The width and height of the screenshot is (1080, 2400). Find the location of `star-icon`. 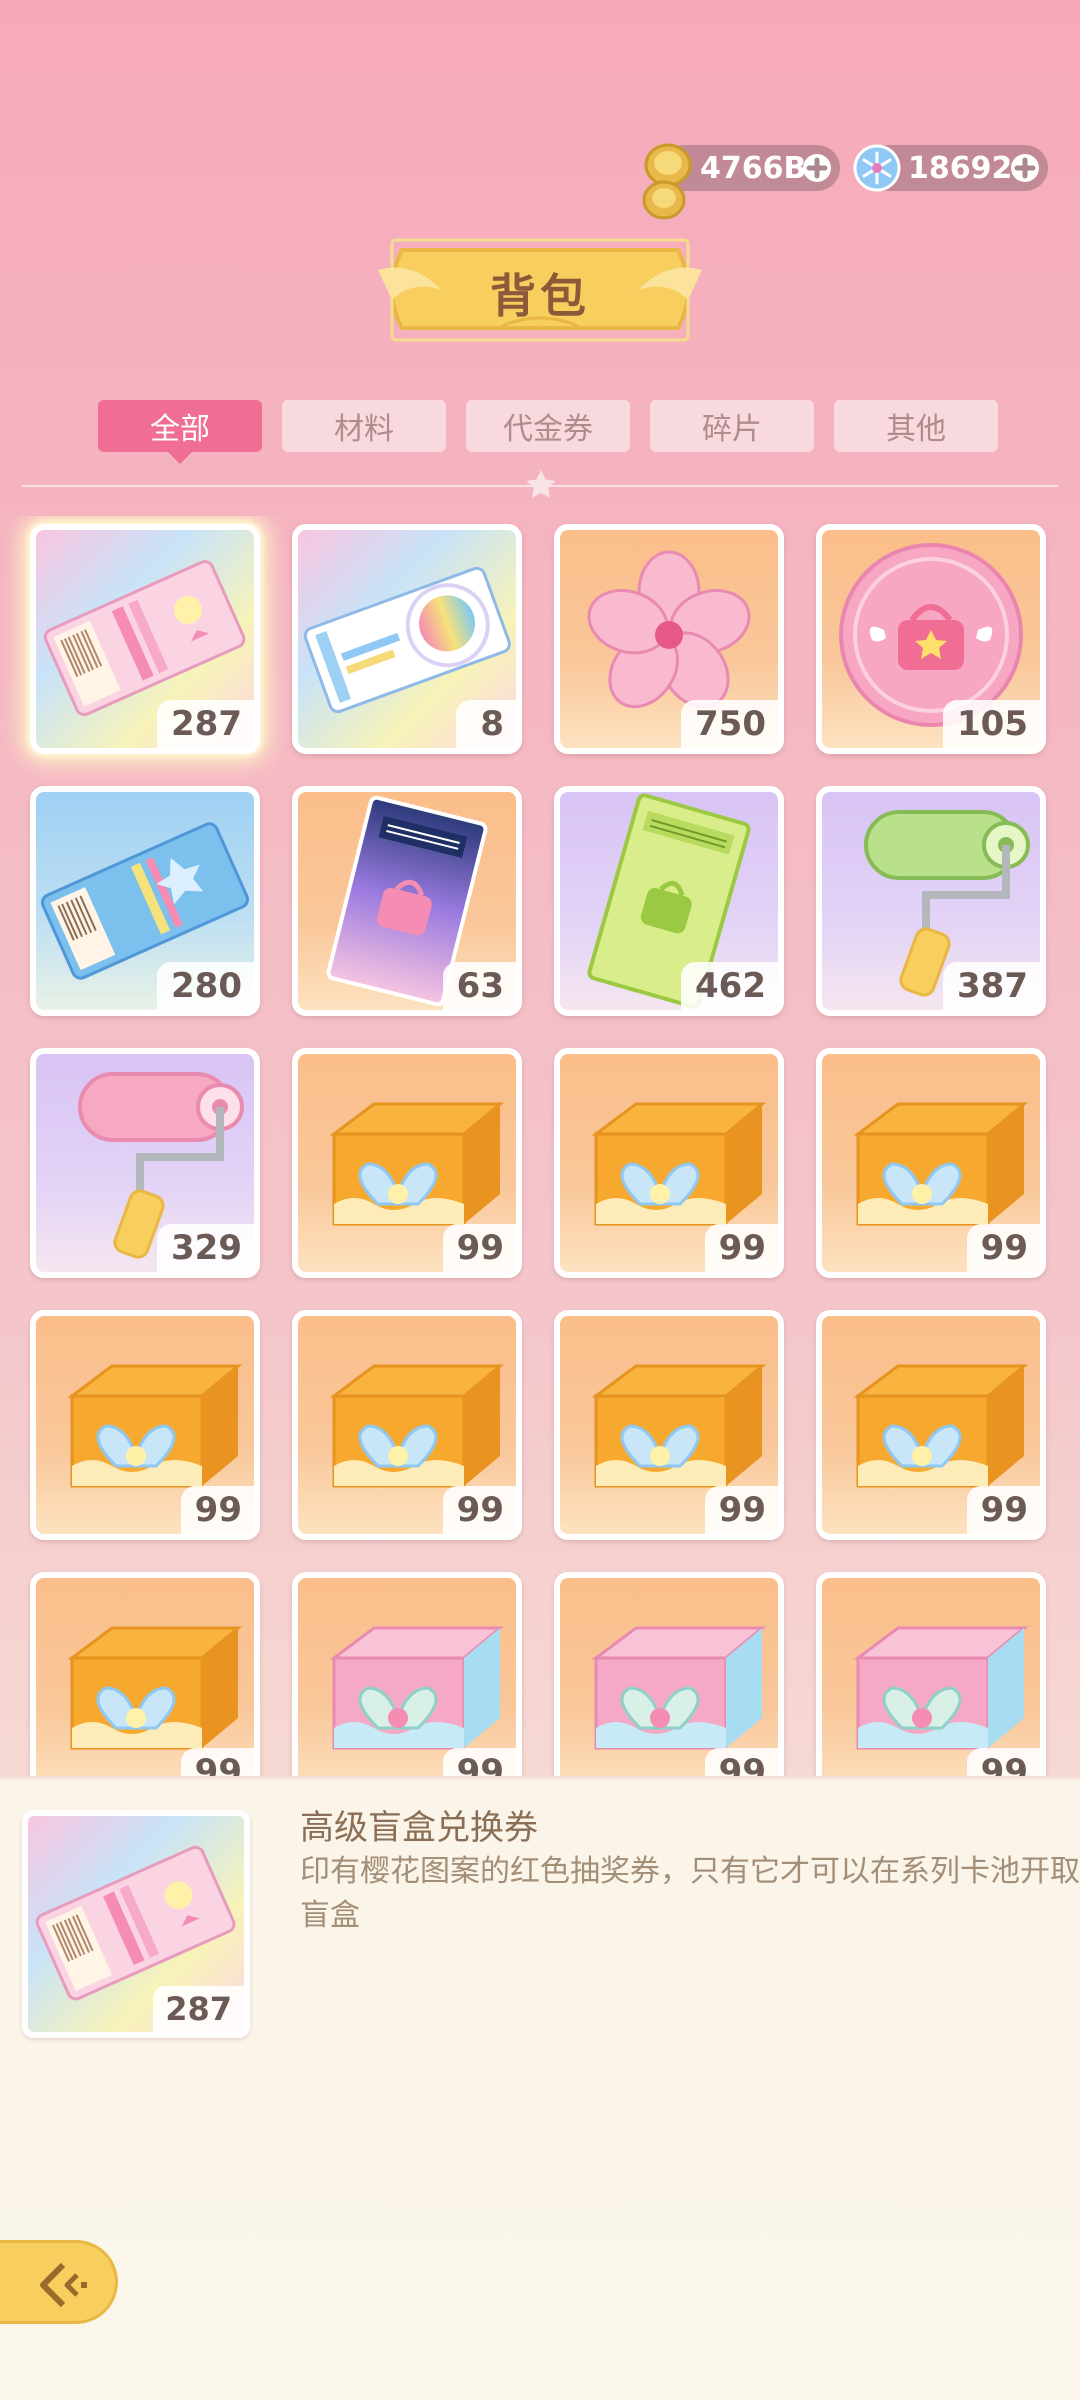

star-icon is located at coordinates (541, 484).